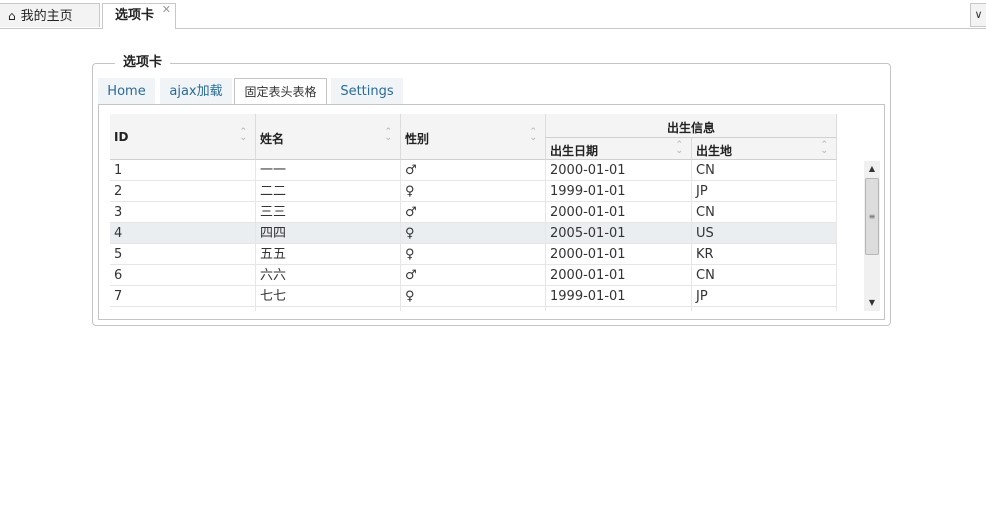 The height and width of the screenshot is (512, 986). Describe the element at coordinates (764, 149) in the screenshot. I see `column-header-birth-place: 出生地 ⌃ ⌄` at that location.